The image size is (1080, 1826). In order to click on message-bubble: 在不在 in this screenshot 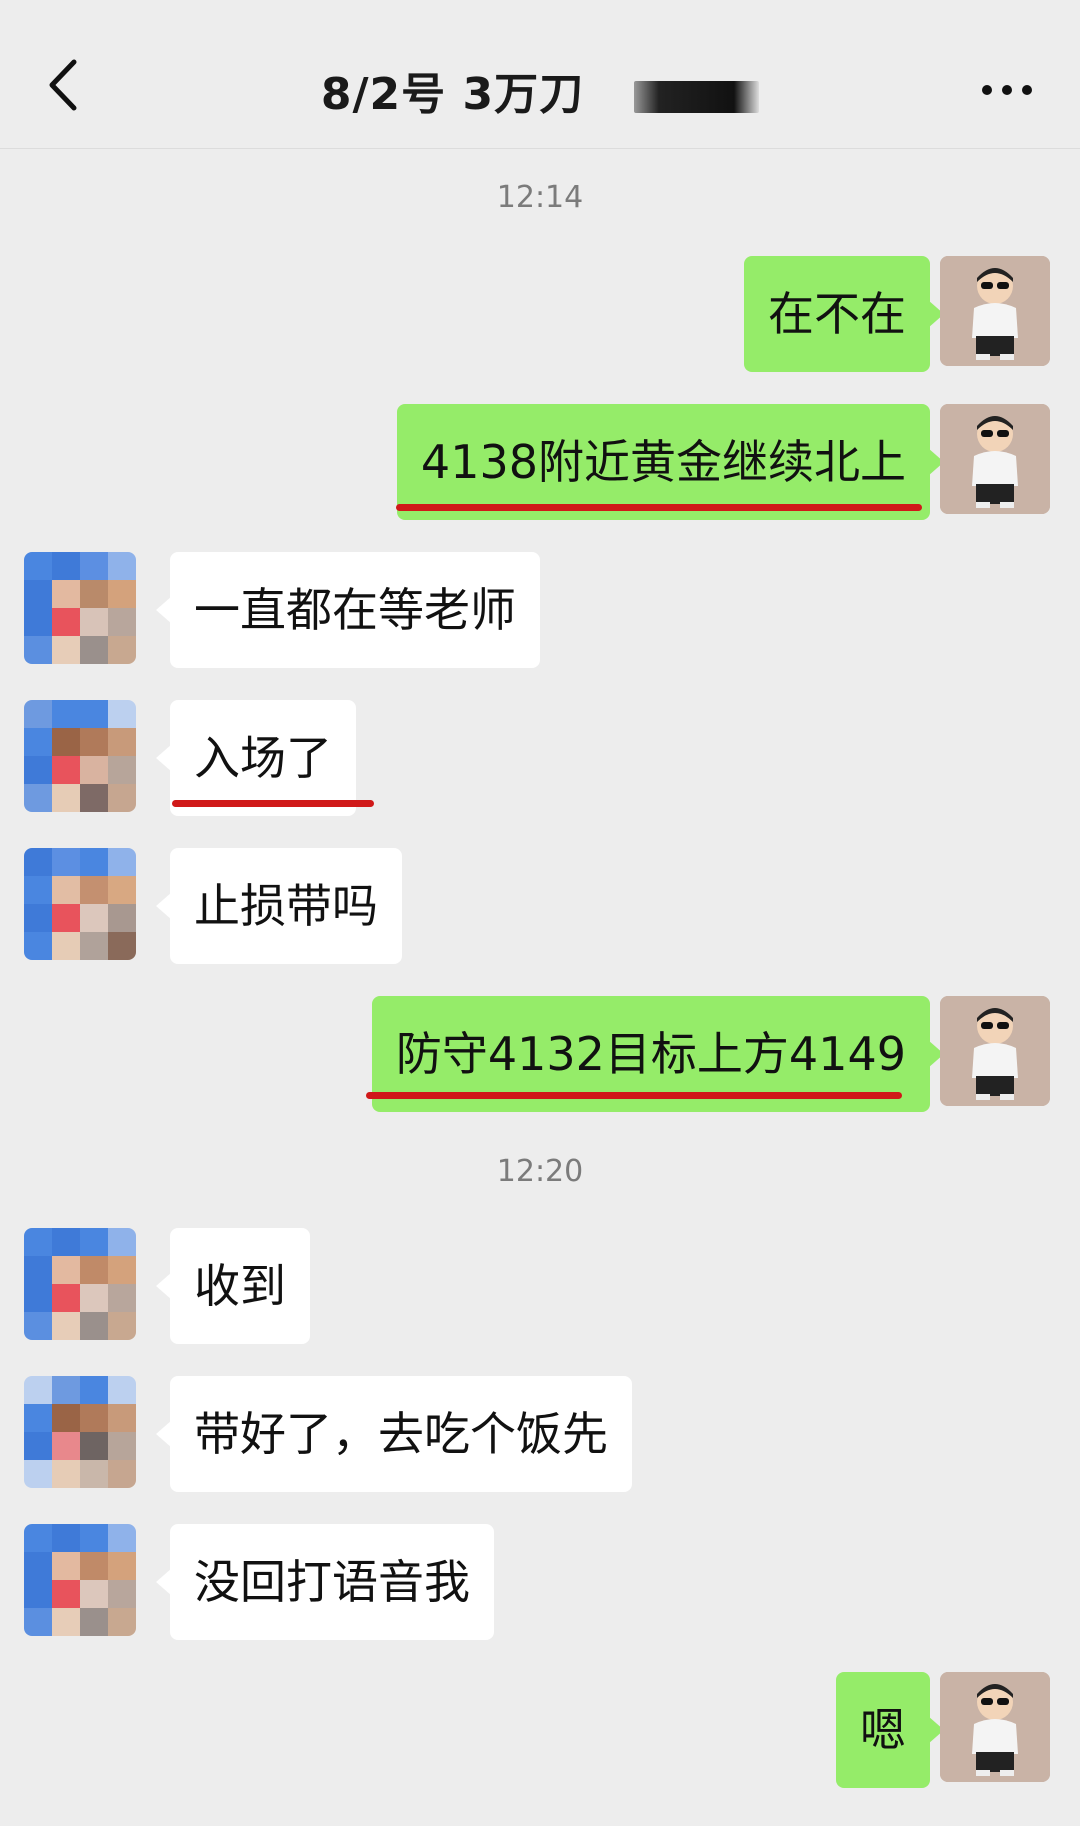, I will do `click(844, 314)`.